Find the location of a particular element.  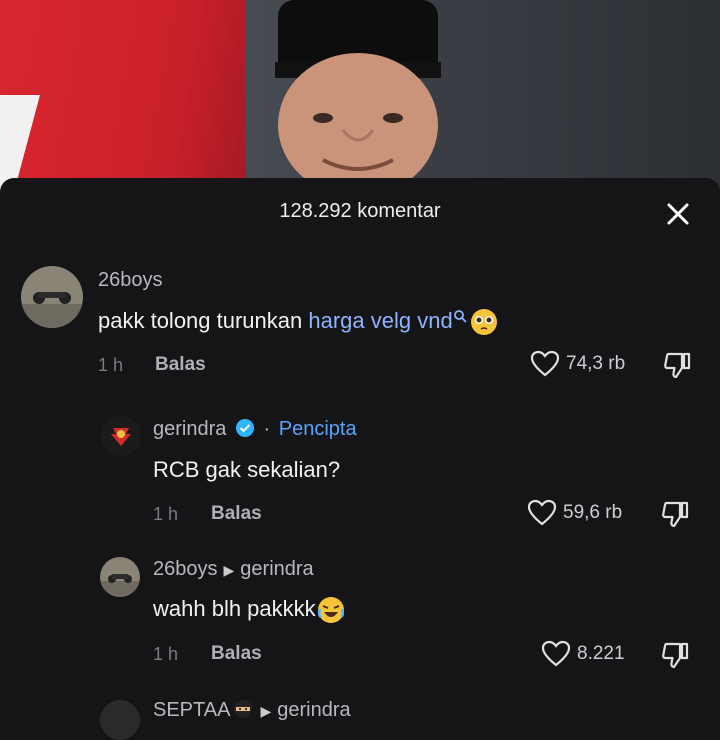

like-count: 74,3 rb is located at coordinates (596, 363).